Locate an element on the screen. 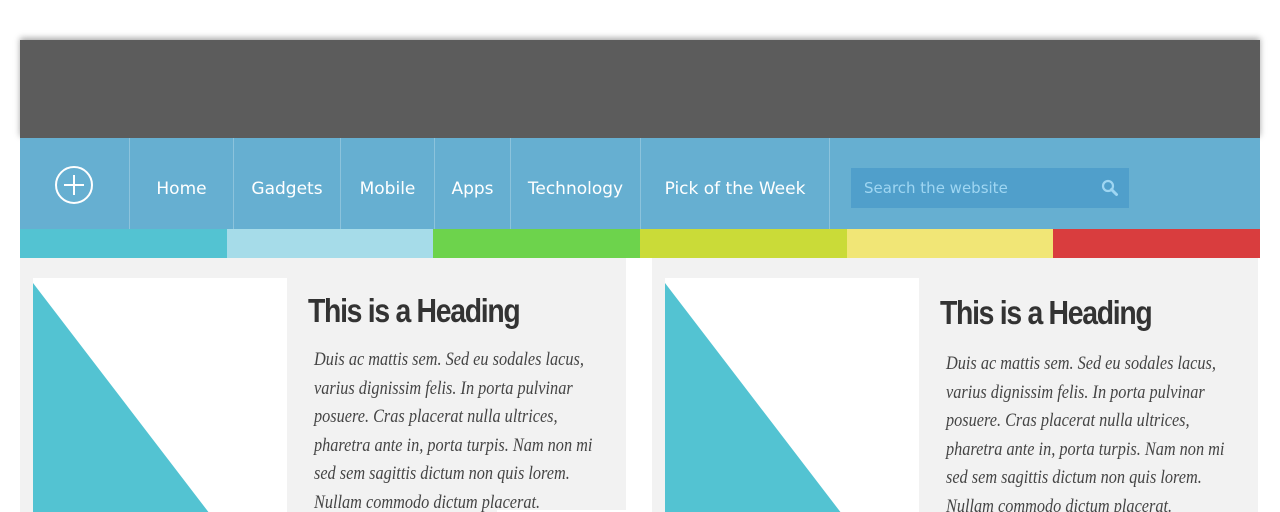  plus-circle-icon is located at coordinates (74, 185).